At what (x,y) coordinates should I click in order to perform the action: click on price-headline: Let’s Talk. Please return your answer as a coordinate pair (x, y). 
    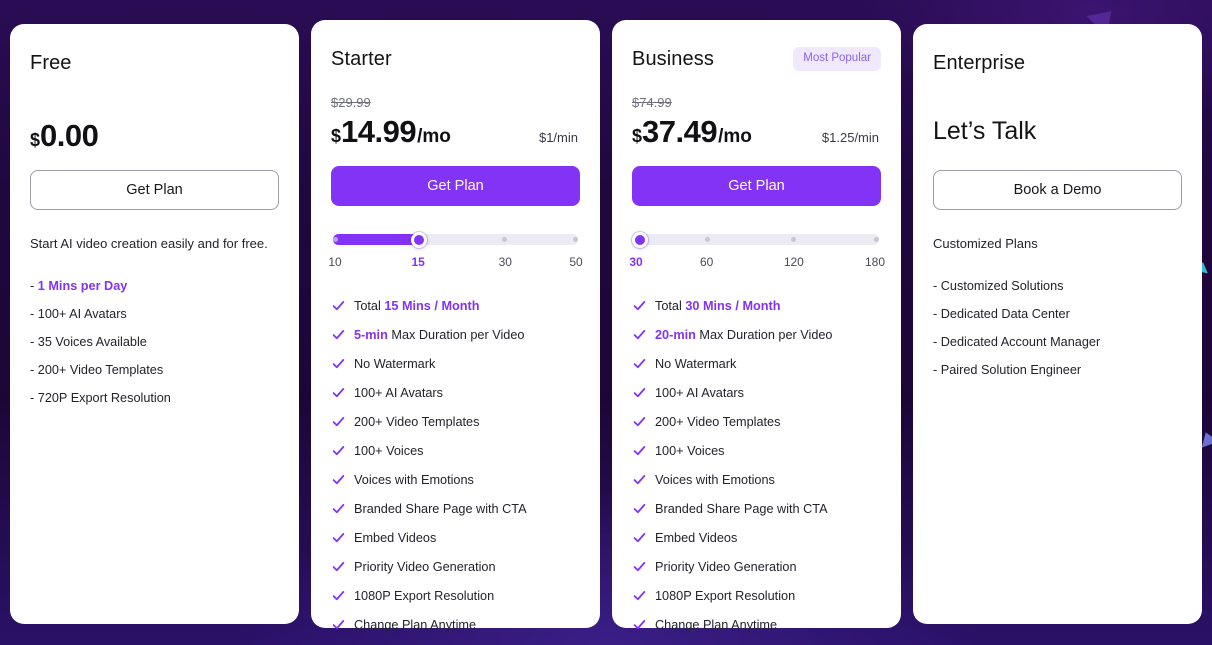
    Looking at the image, I should click on (985, 131).